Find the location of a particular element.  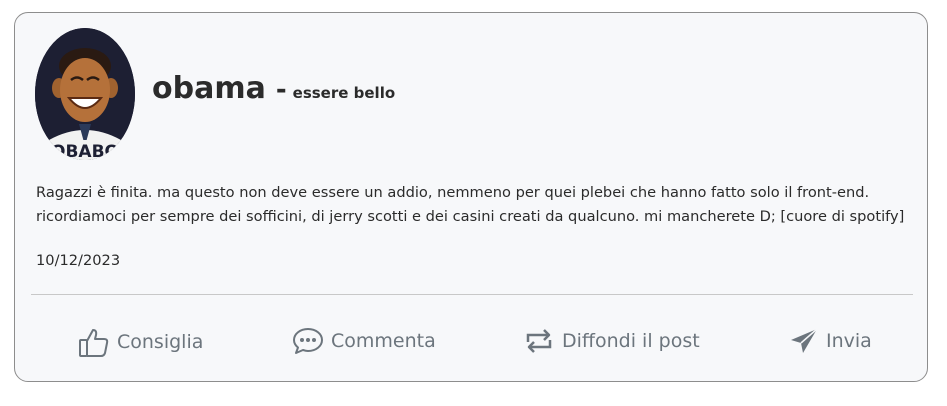

like-label: Consiglia is located at coordinates (160, 342).